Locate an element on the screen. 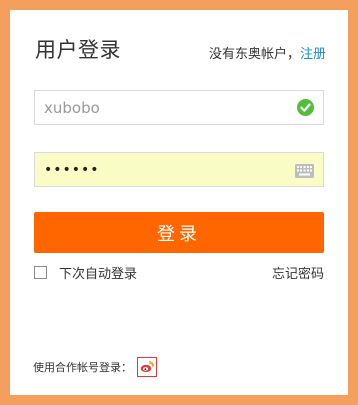 The image size is (358, 405). remember-label: 下次自动登录 is located at coordinates (98, 272).